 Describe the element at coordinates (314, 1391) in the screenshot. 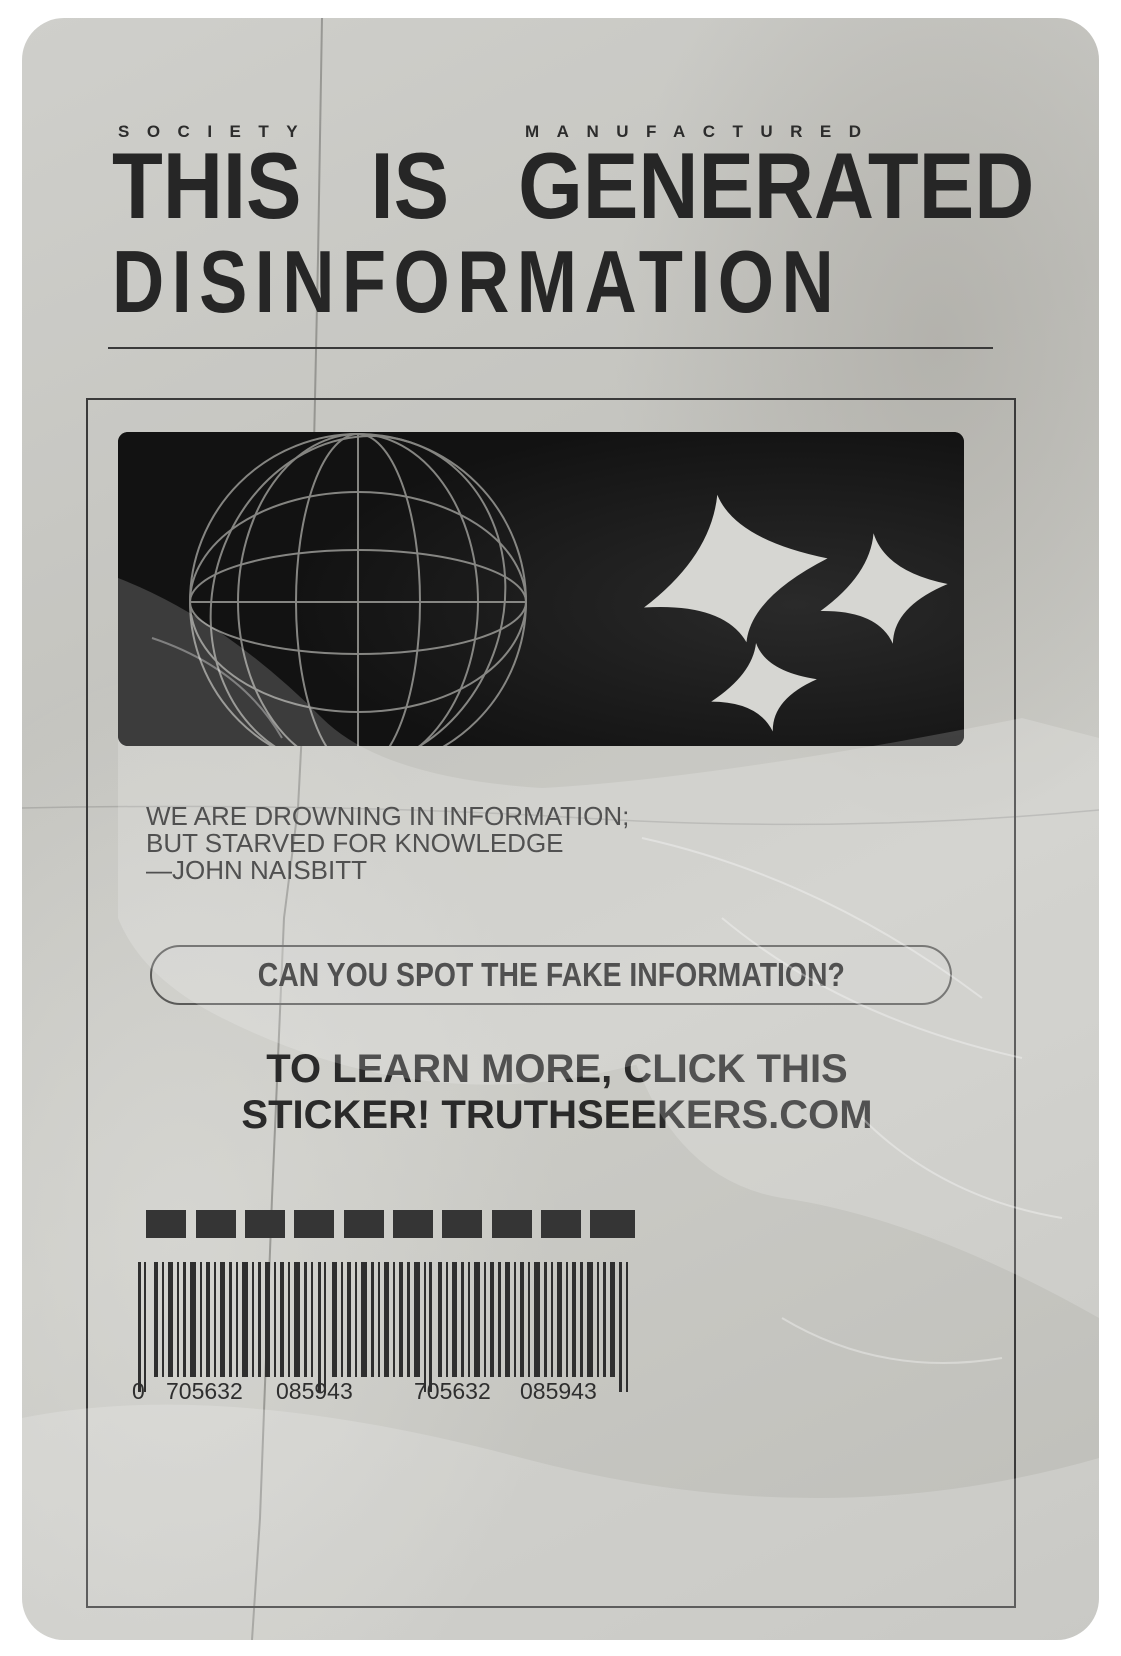

I see `barcode-group-2: 085943` at that location.